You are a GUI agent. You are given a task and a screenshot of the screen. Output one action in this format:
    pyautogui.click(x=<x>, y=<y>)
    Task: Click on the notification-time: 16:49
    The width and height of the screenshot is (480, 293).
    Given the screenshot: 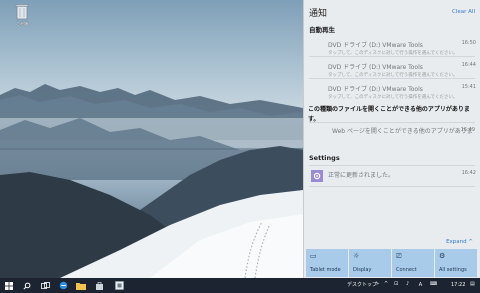 What is the action you would take?
    pyautogui.click(x=467, y=130)
    